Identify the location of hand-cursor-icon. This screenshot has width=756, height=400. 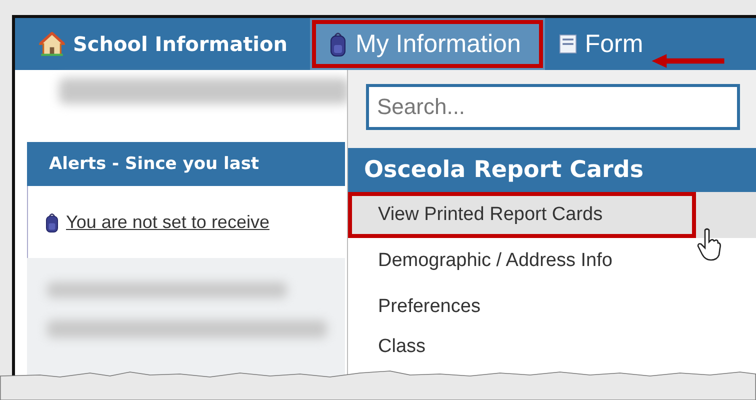
(709, 245).